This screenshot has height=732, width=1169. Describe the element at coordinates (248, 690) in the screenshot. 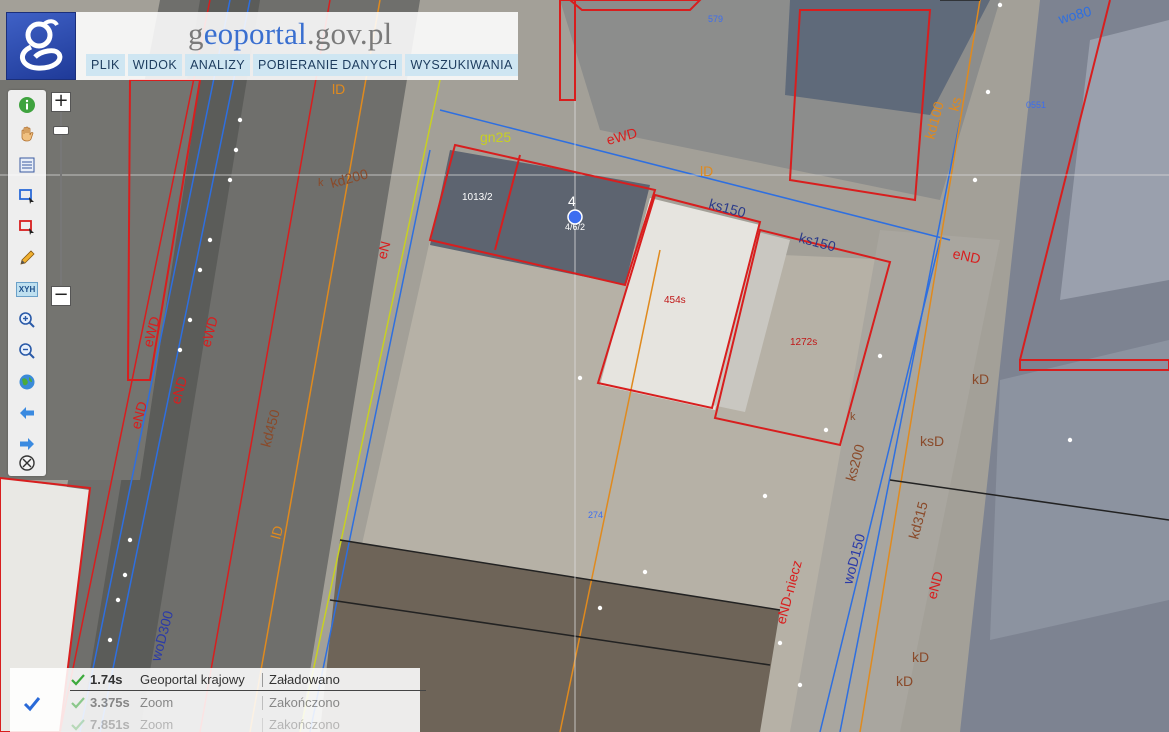

I see `status-divider` at that location.